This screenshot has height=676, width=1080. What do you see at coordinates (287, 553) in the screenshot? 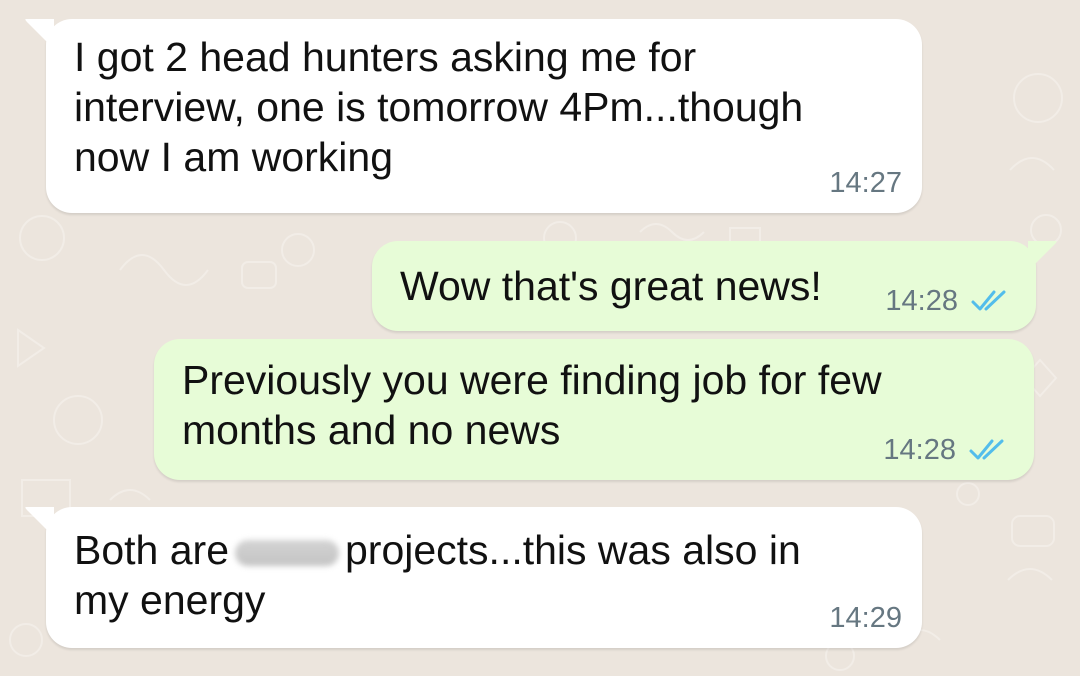
I see `redacted-text` at bounding box center [287, 553].